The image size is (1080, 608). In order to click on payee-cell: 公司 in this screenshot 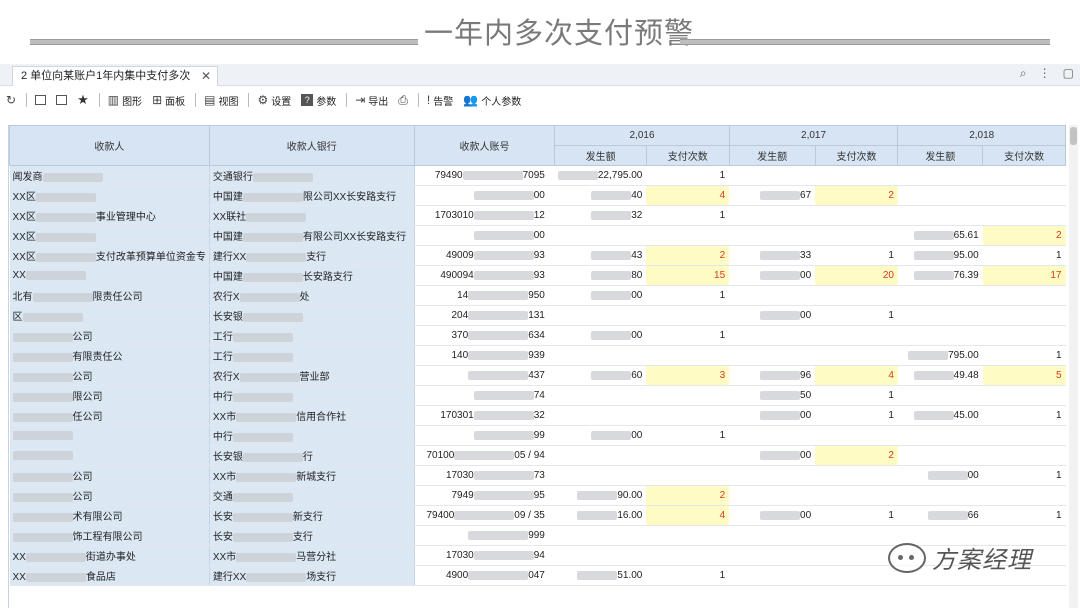, I will do `click(109, 375)`.